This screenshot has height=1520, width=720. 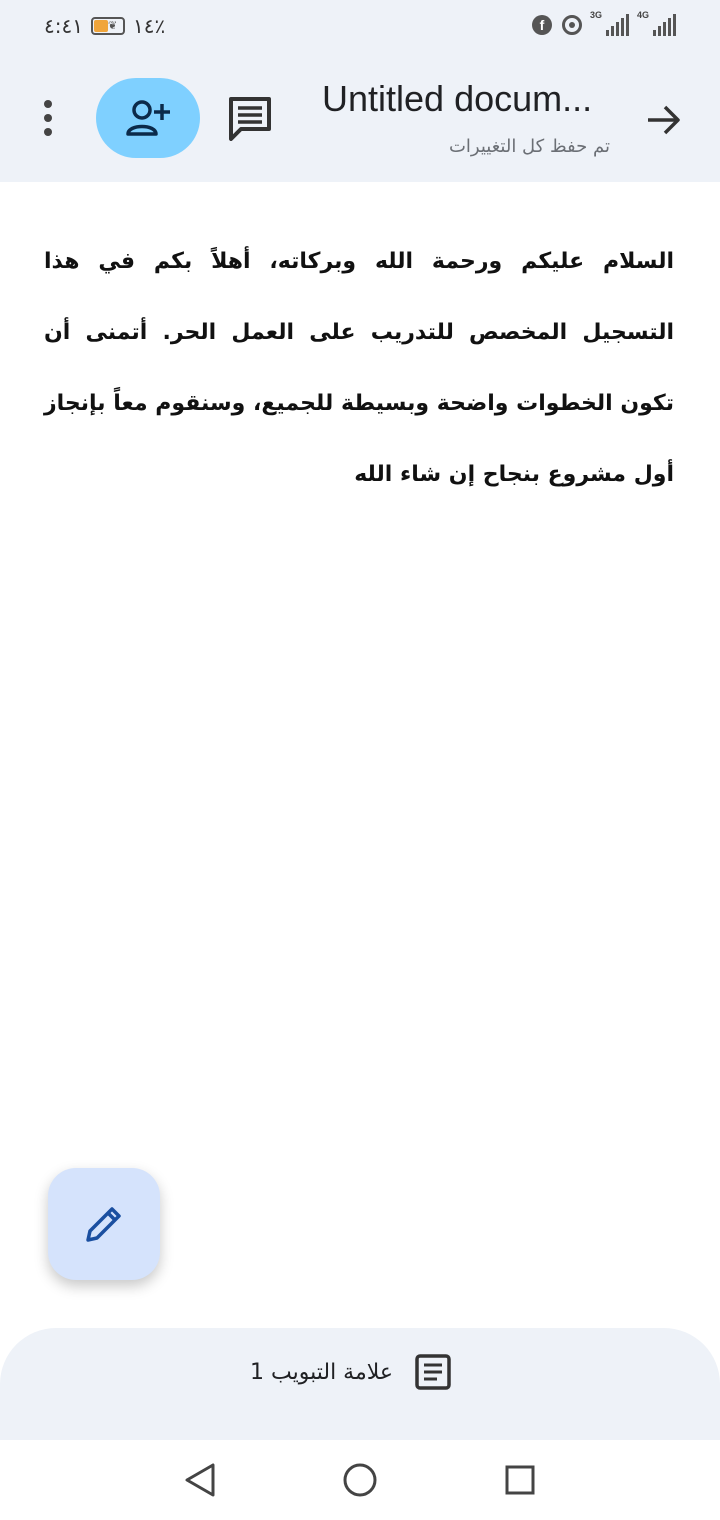 I want to click on status-left: ٤:٤١ ❦ ١٤٪, so click(x=104, y=26).